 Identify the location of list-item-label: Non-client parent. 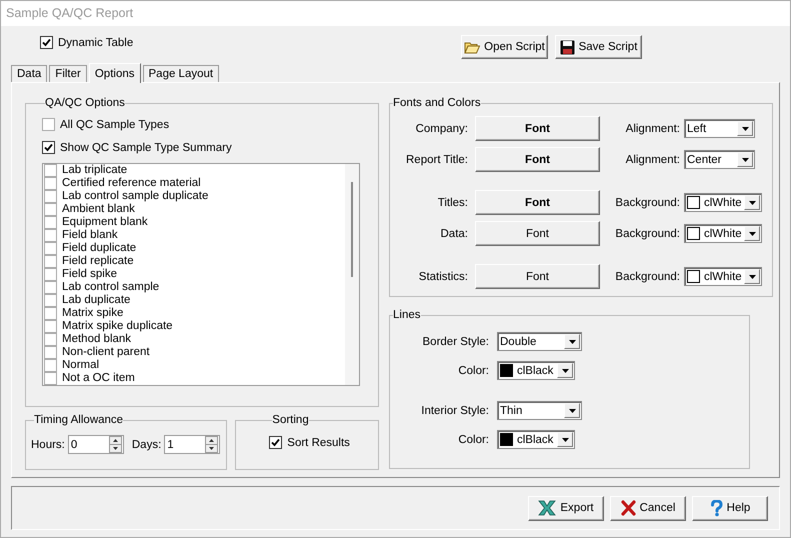
(106, 352).